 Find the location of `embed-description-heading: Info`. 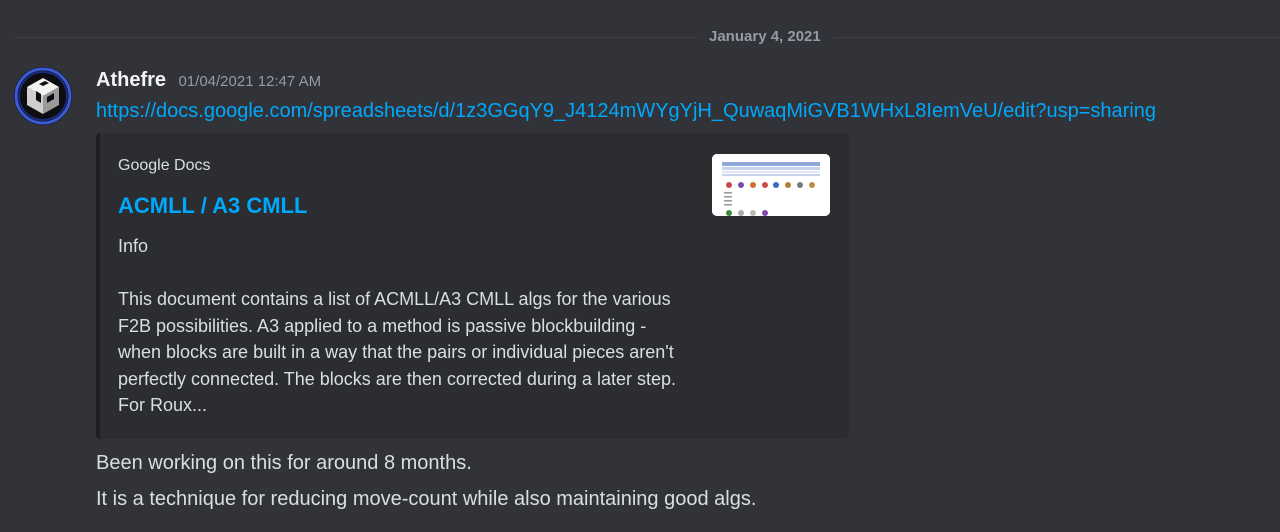

embed-description-heading: Info is located at coordinates (133, 246).